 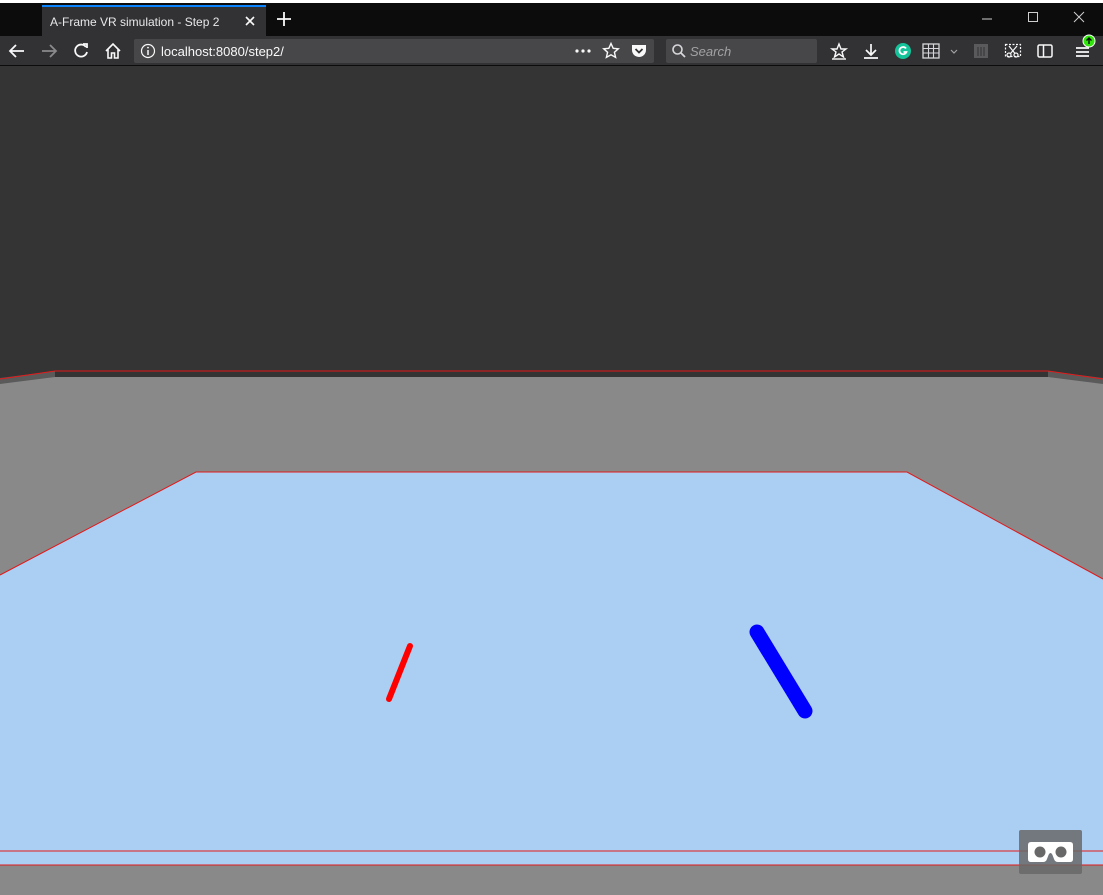 I want to click on navigation-toolbar: localhost:8080/step2/, so click(x=551, y=50).